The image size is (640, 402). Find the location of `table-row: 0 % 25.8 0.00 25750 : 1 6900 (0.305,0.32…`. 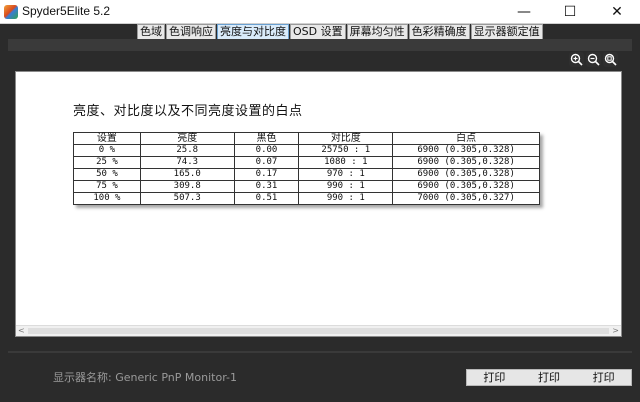

table-row: 0 % 25.8 0.00 25750 : 1 6900 (0.305,0.32… is located at coordinates (306, 150).